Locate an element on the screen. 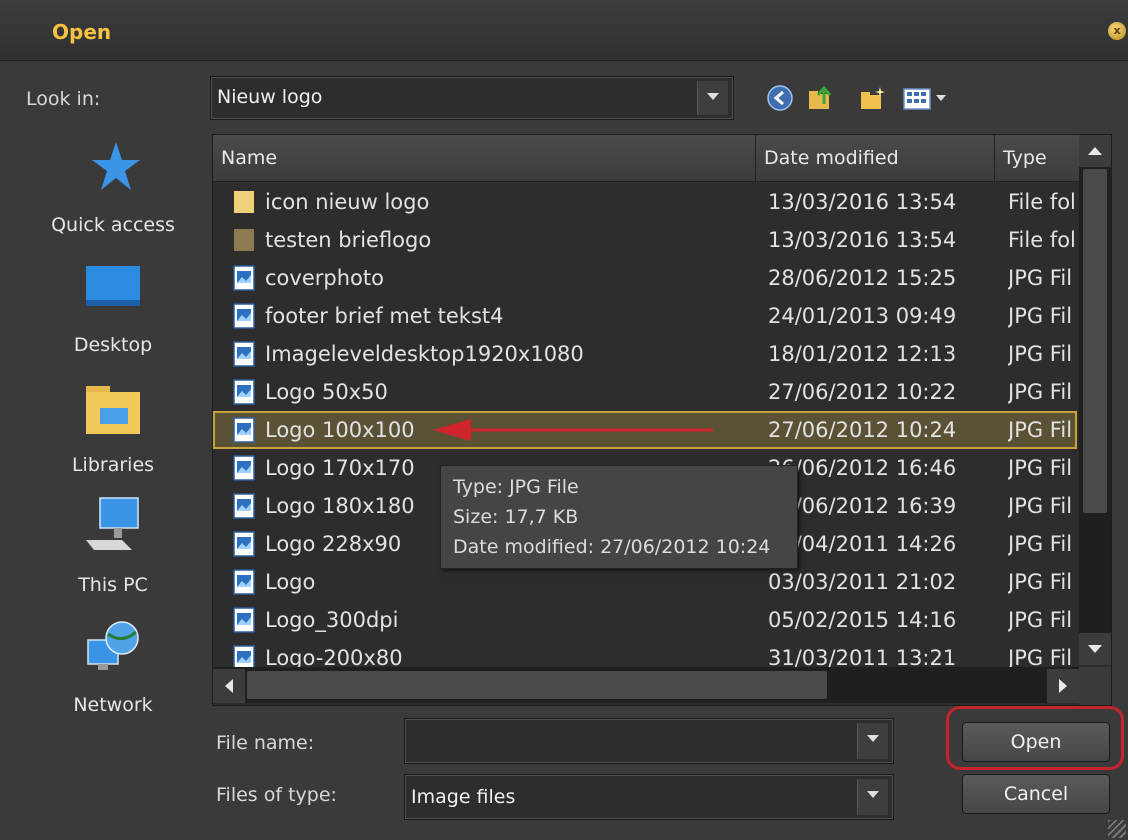 The image size is (1128, 840). vertical-scrollbar is located at coordinates (1095, 400).